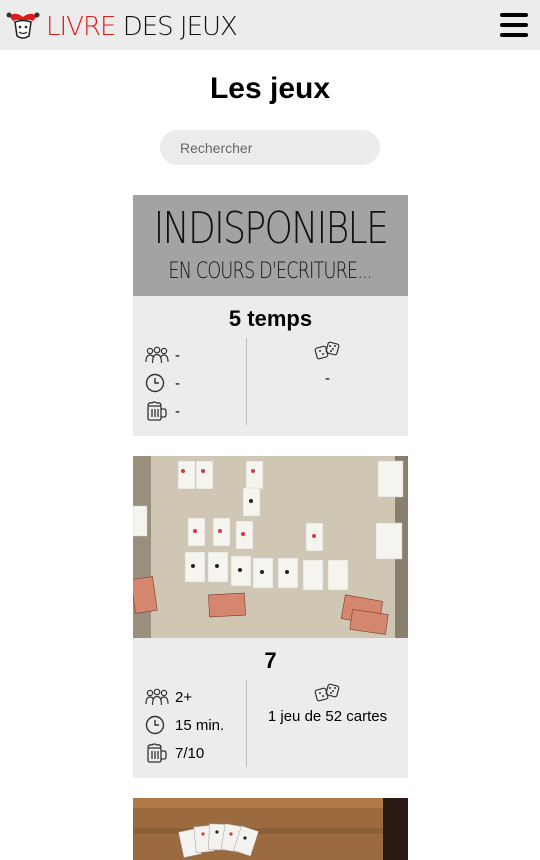 Image resolution: width=540 pixels, height=860 pixels. I want to click on game-material: 1 jeu de 52 cartes, so click(327, 723).